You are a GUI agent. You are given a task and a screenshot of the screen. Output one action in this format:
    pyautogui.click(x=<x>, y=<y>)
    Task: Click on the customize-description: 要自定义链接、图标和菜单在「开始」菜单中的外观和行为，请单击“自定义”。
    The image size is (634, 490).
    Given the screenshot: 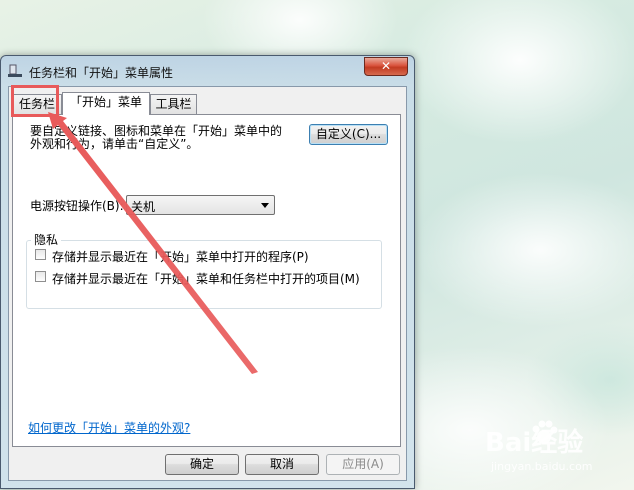 What is the action you would take?
    pyautogui.click(x=156, y=137)
    